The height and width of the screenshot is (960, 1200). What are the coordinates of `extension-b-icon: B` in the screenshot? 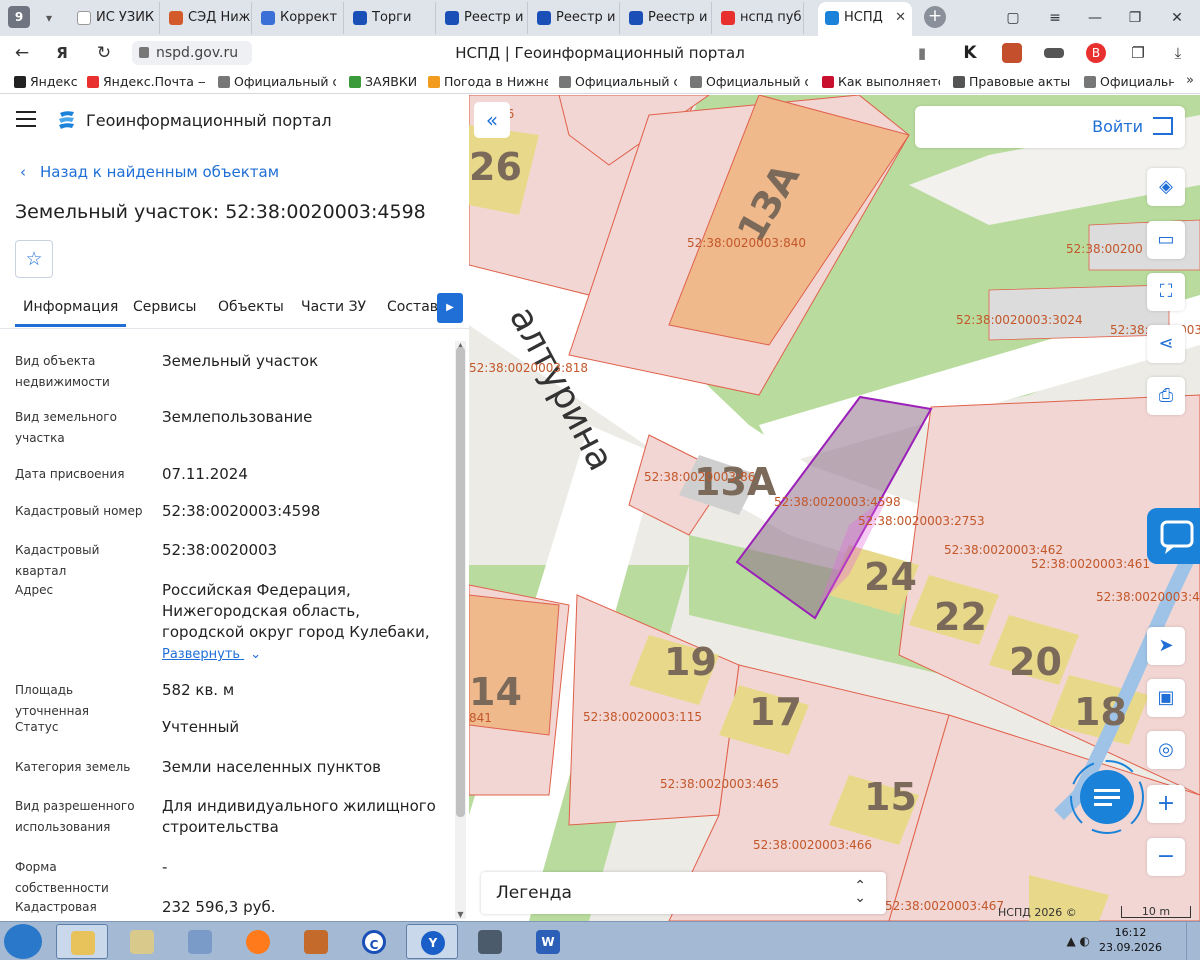 It's located at (1096, 53).